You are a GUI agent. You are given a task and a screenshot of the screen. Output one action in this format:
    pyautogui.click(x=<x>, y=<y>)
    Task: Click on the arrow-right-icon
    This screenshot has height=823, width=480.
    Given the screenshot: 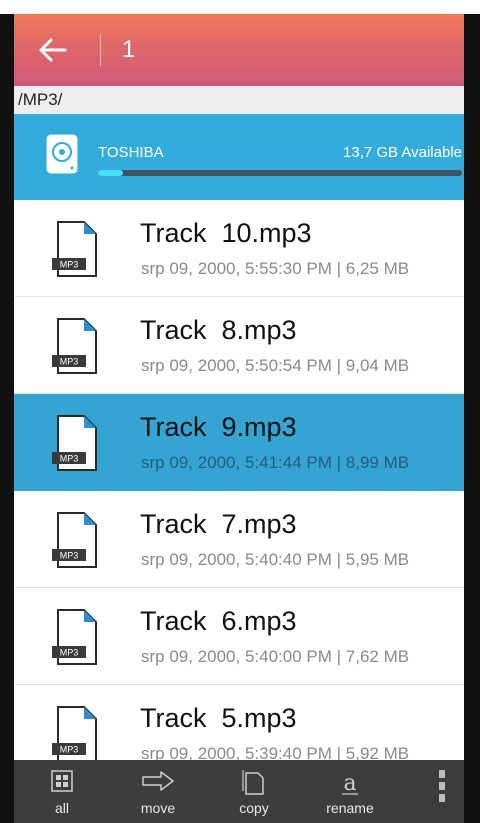 What is the action you would take?
    pyautogui.click(x=158, y=781)
    